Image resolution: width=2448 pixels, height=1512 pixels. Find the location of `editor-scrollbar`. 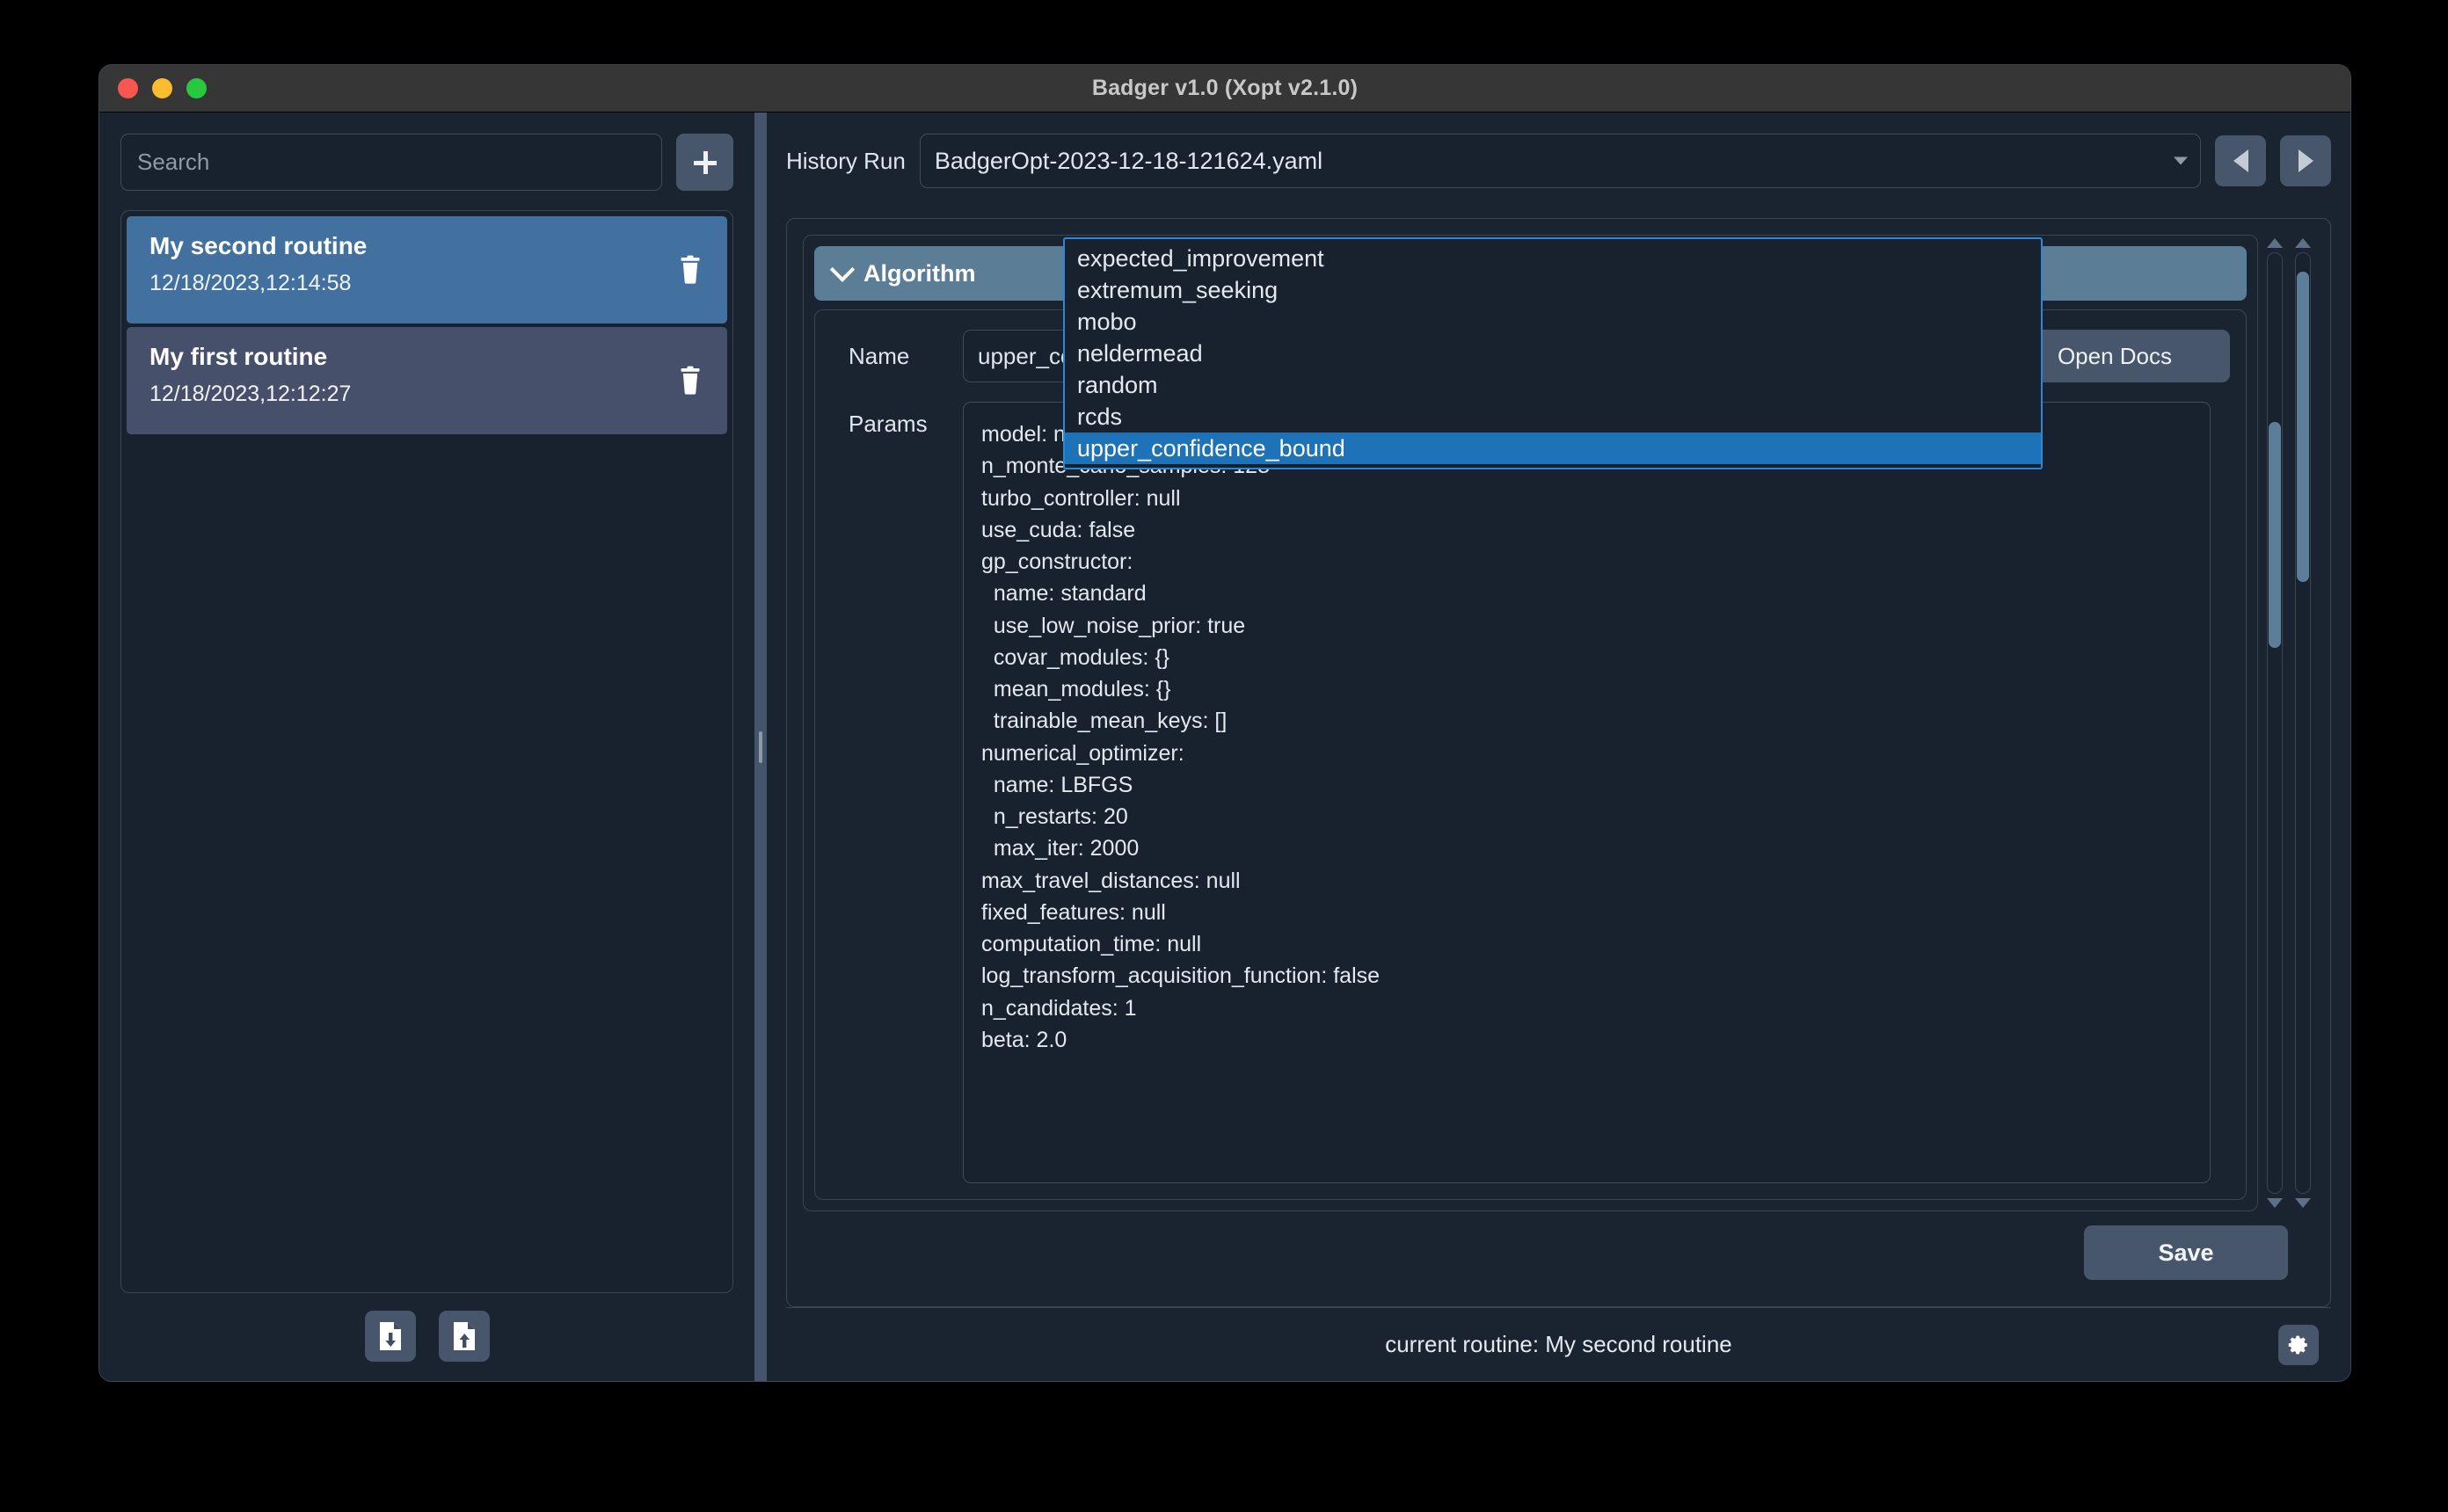

editor-scrollbar is located at coordinates (2302, 723).